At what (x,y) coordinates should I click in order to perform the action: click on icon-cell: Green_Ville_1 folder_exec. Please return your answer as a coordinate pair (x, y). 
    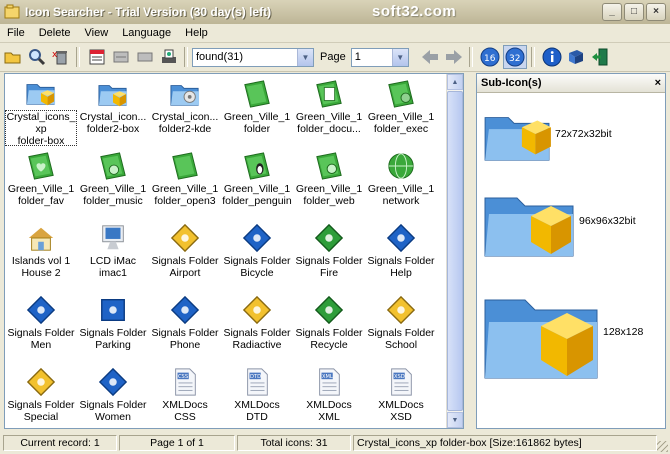
    Looking at the image, I should click on (401, 110).